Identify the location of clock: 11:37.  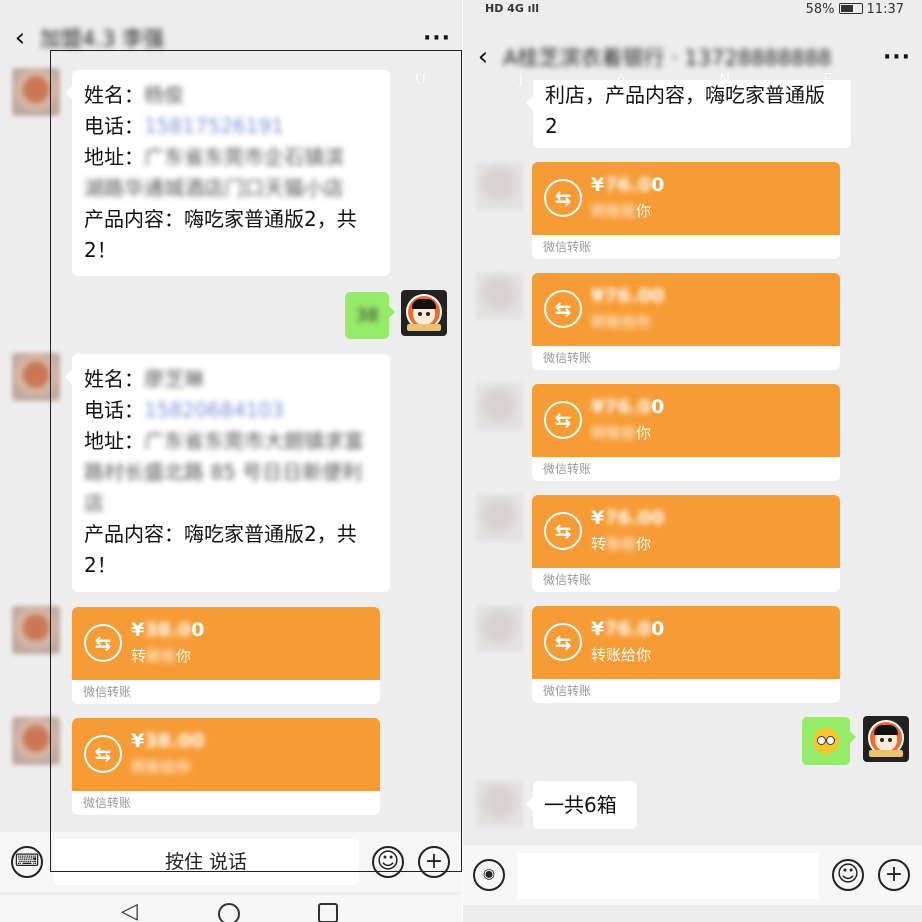
(885, 9).